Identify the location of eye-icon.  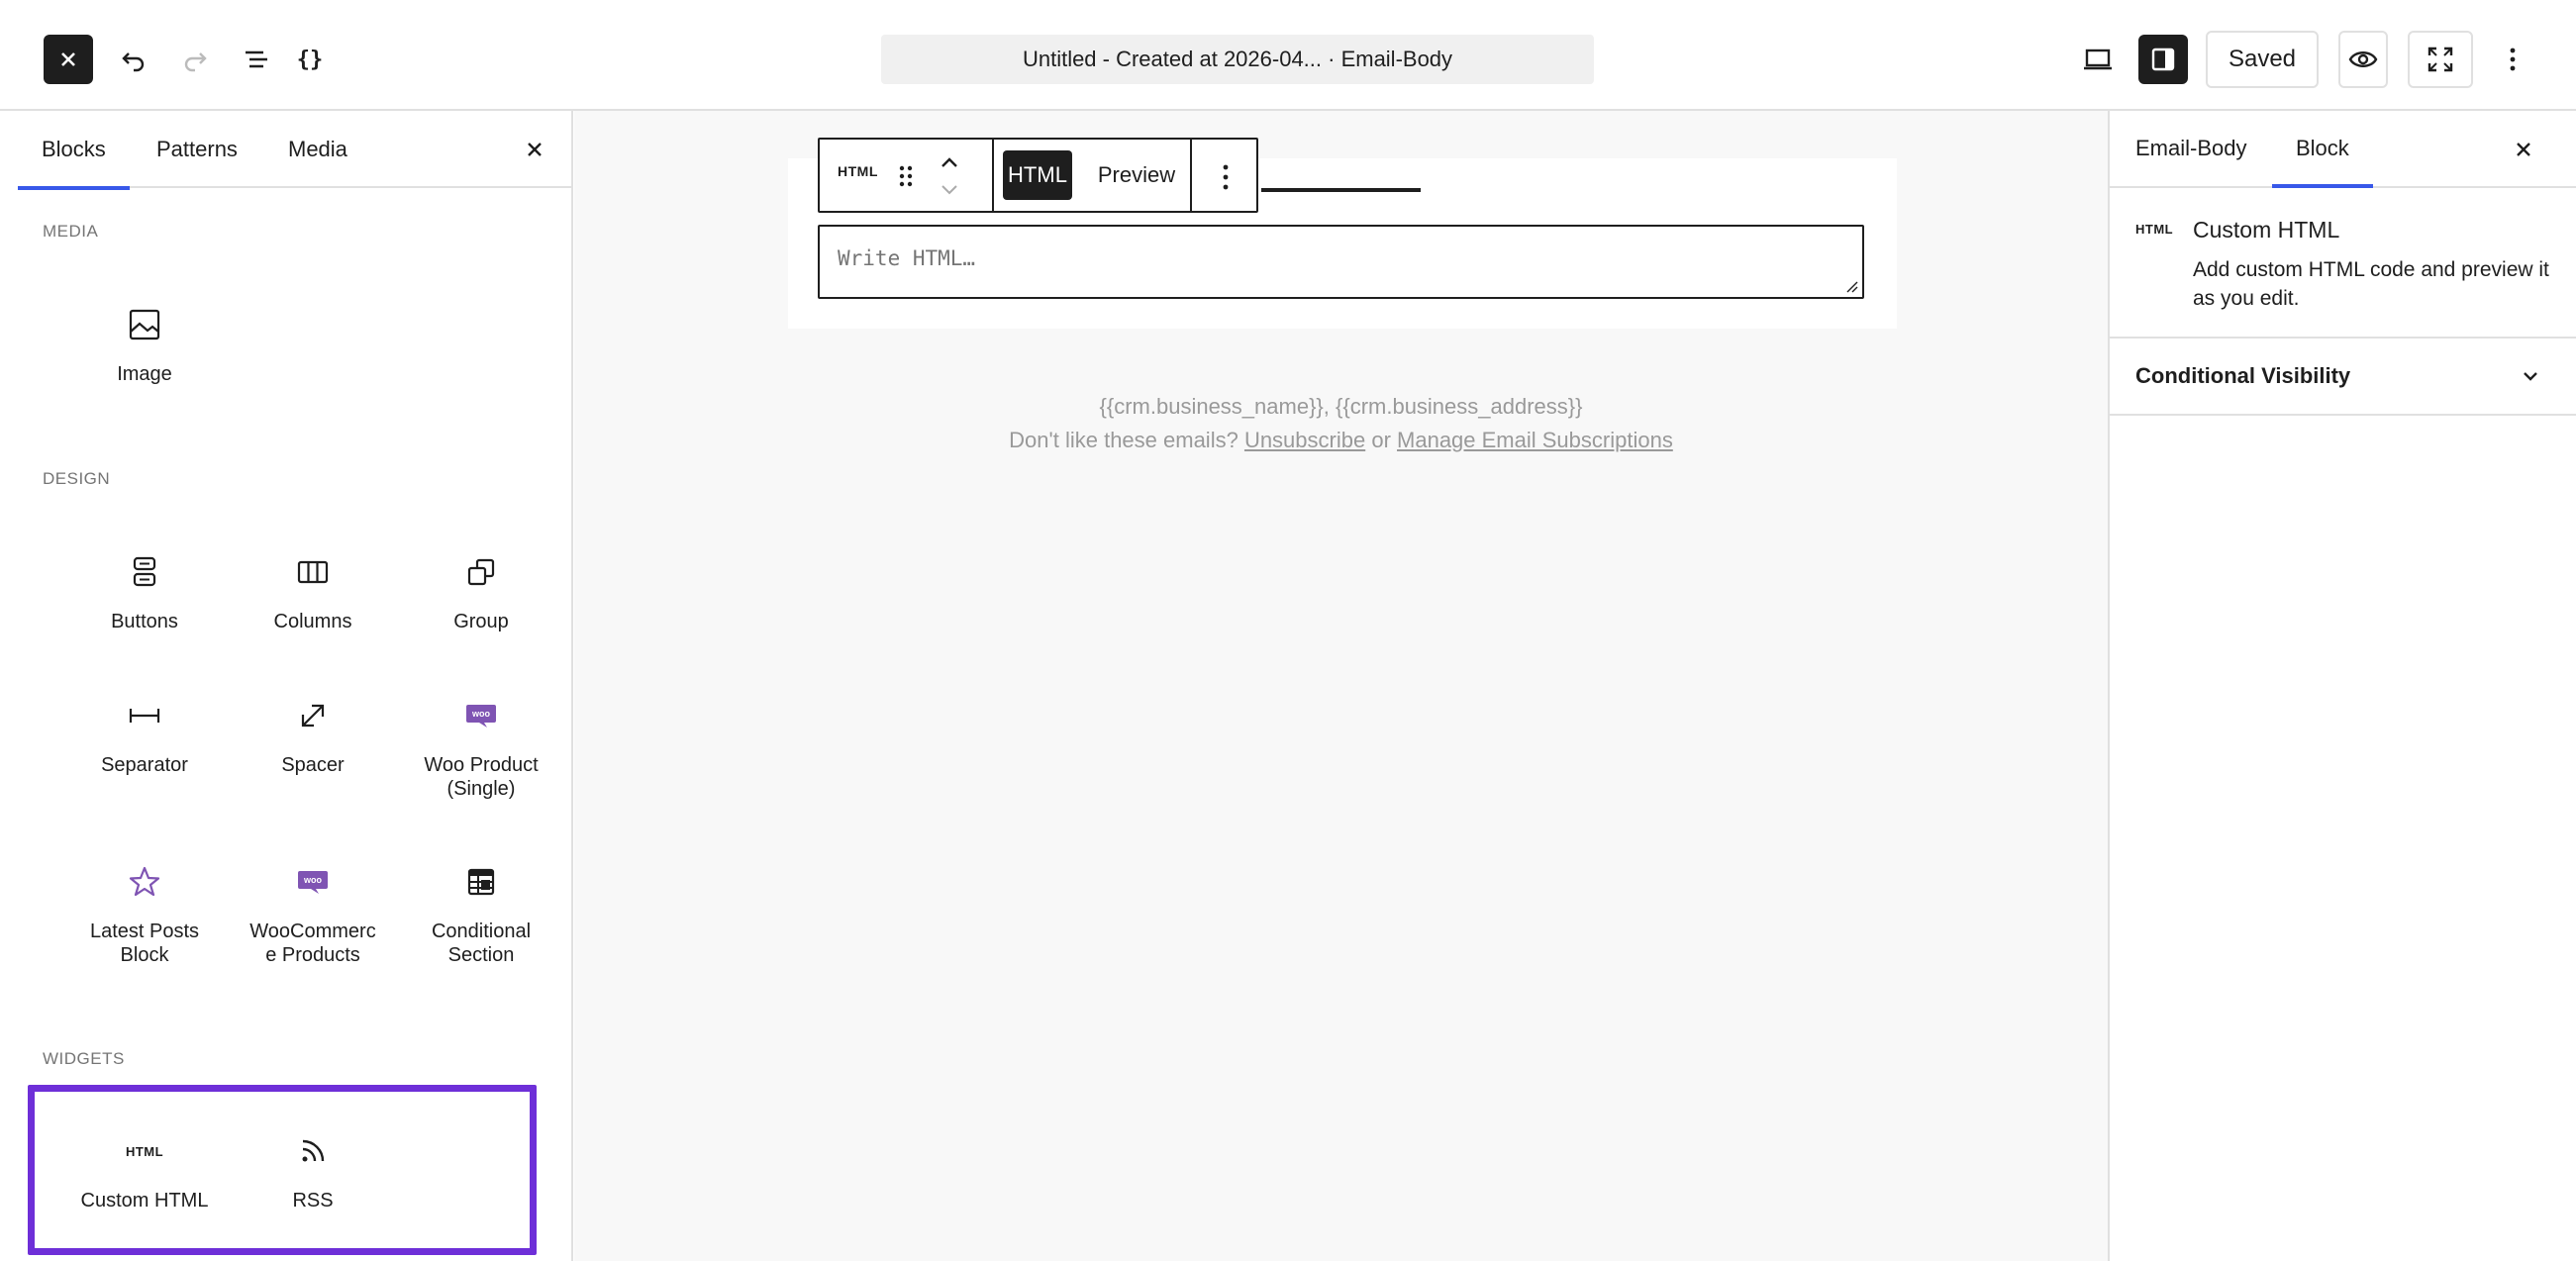
(2363, 59).